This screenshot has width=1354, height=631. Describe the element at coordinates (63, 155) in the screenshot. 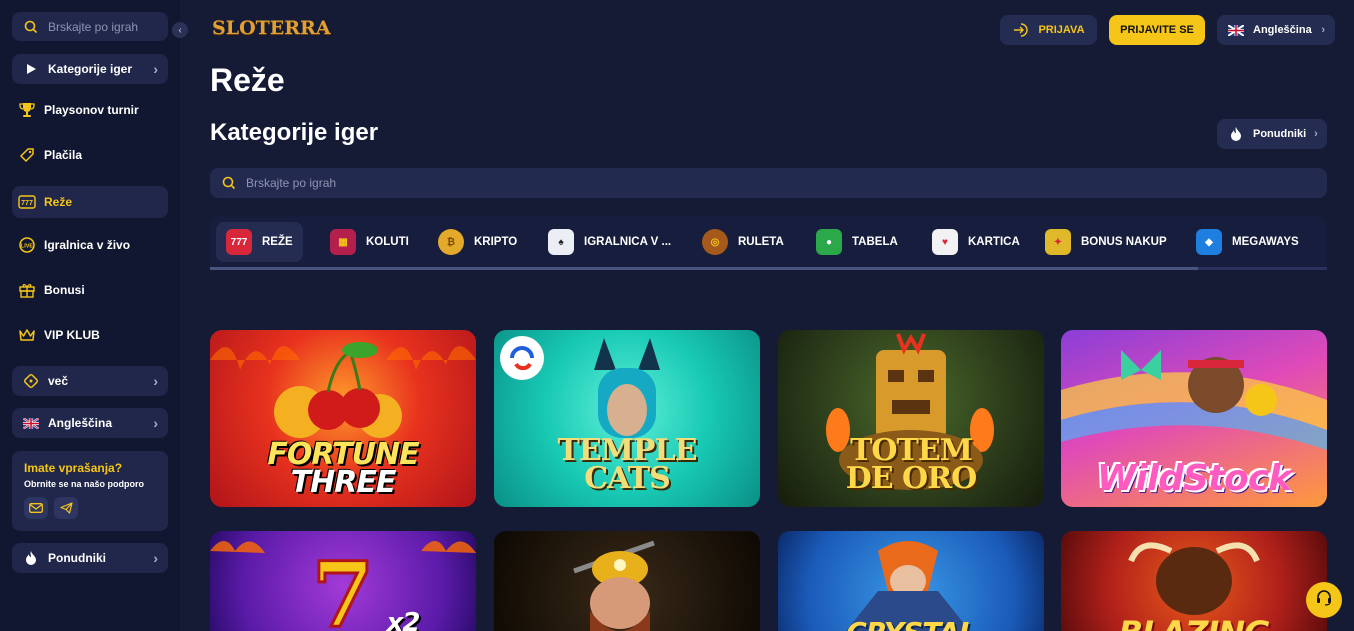

I see `sidebar-item-label: Plačila` at that location.